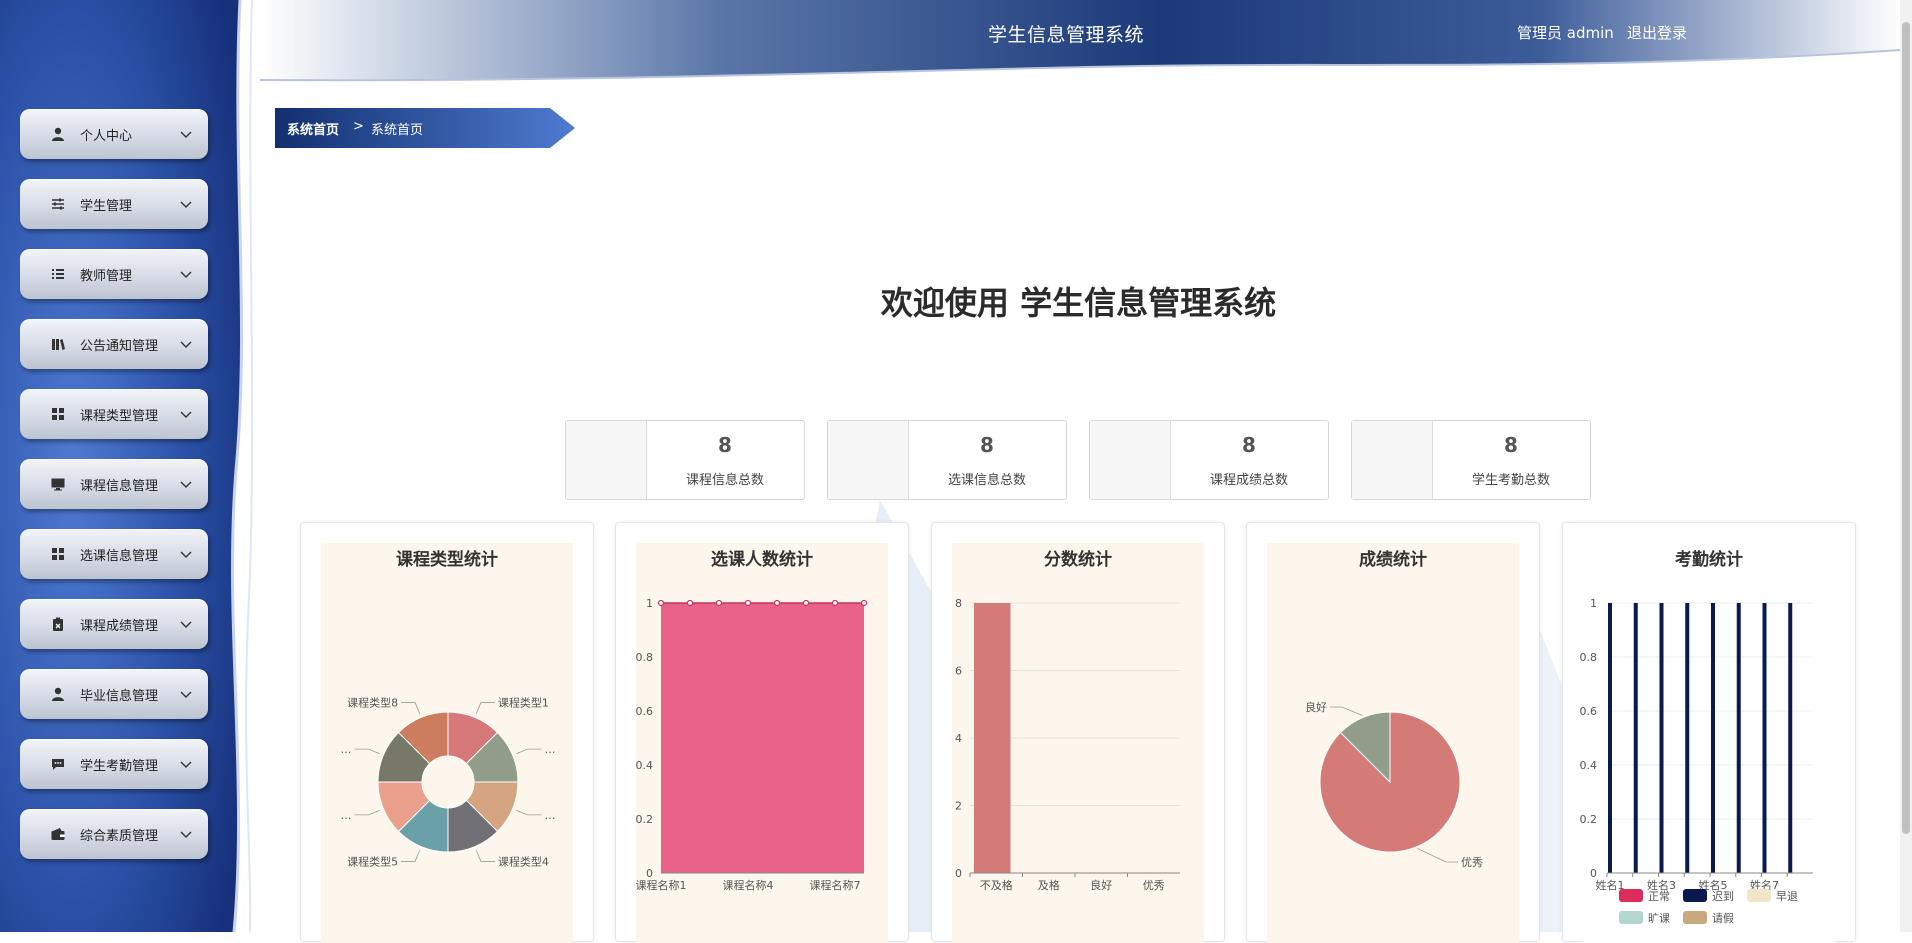  What do you see at coordinates (523, 861) in the screenshot?
I see `slice-label: 课程类型4` at bounding box center [523, 861].